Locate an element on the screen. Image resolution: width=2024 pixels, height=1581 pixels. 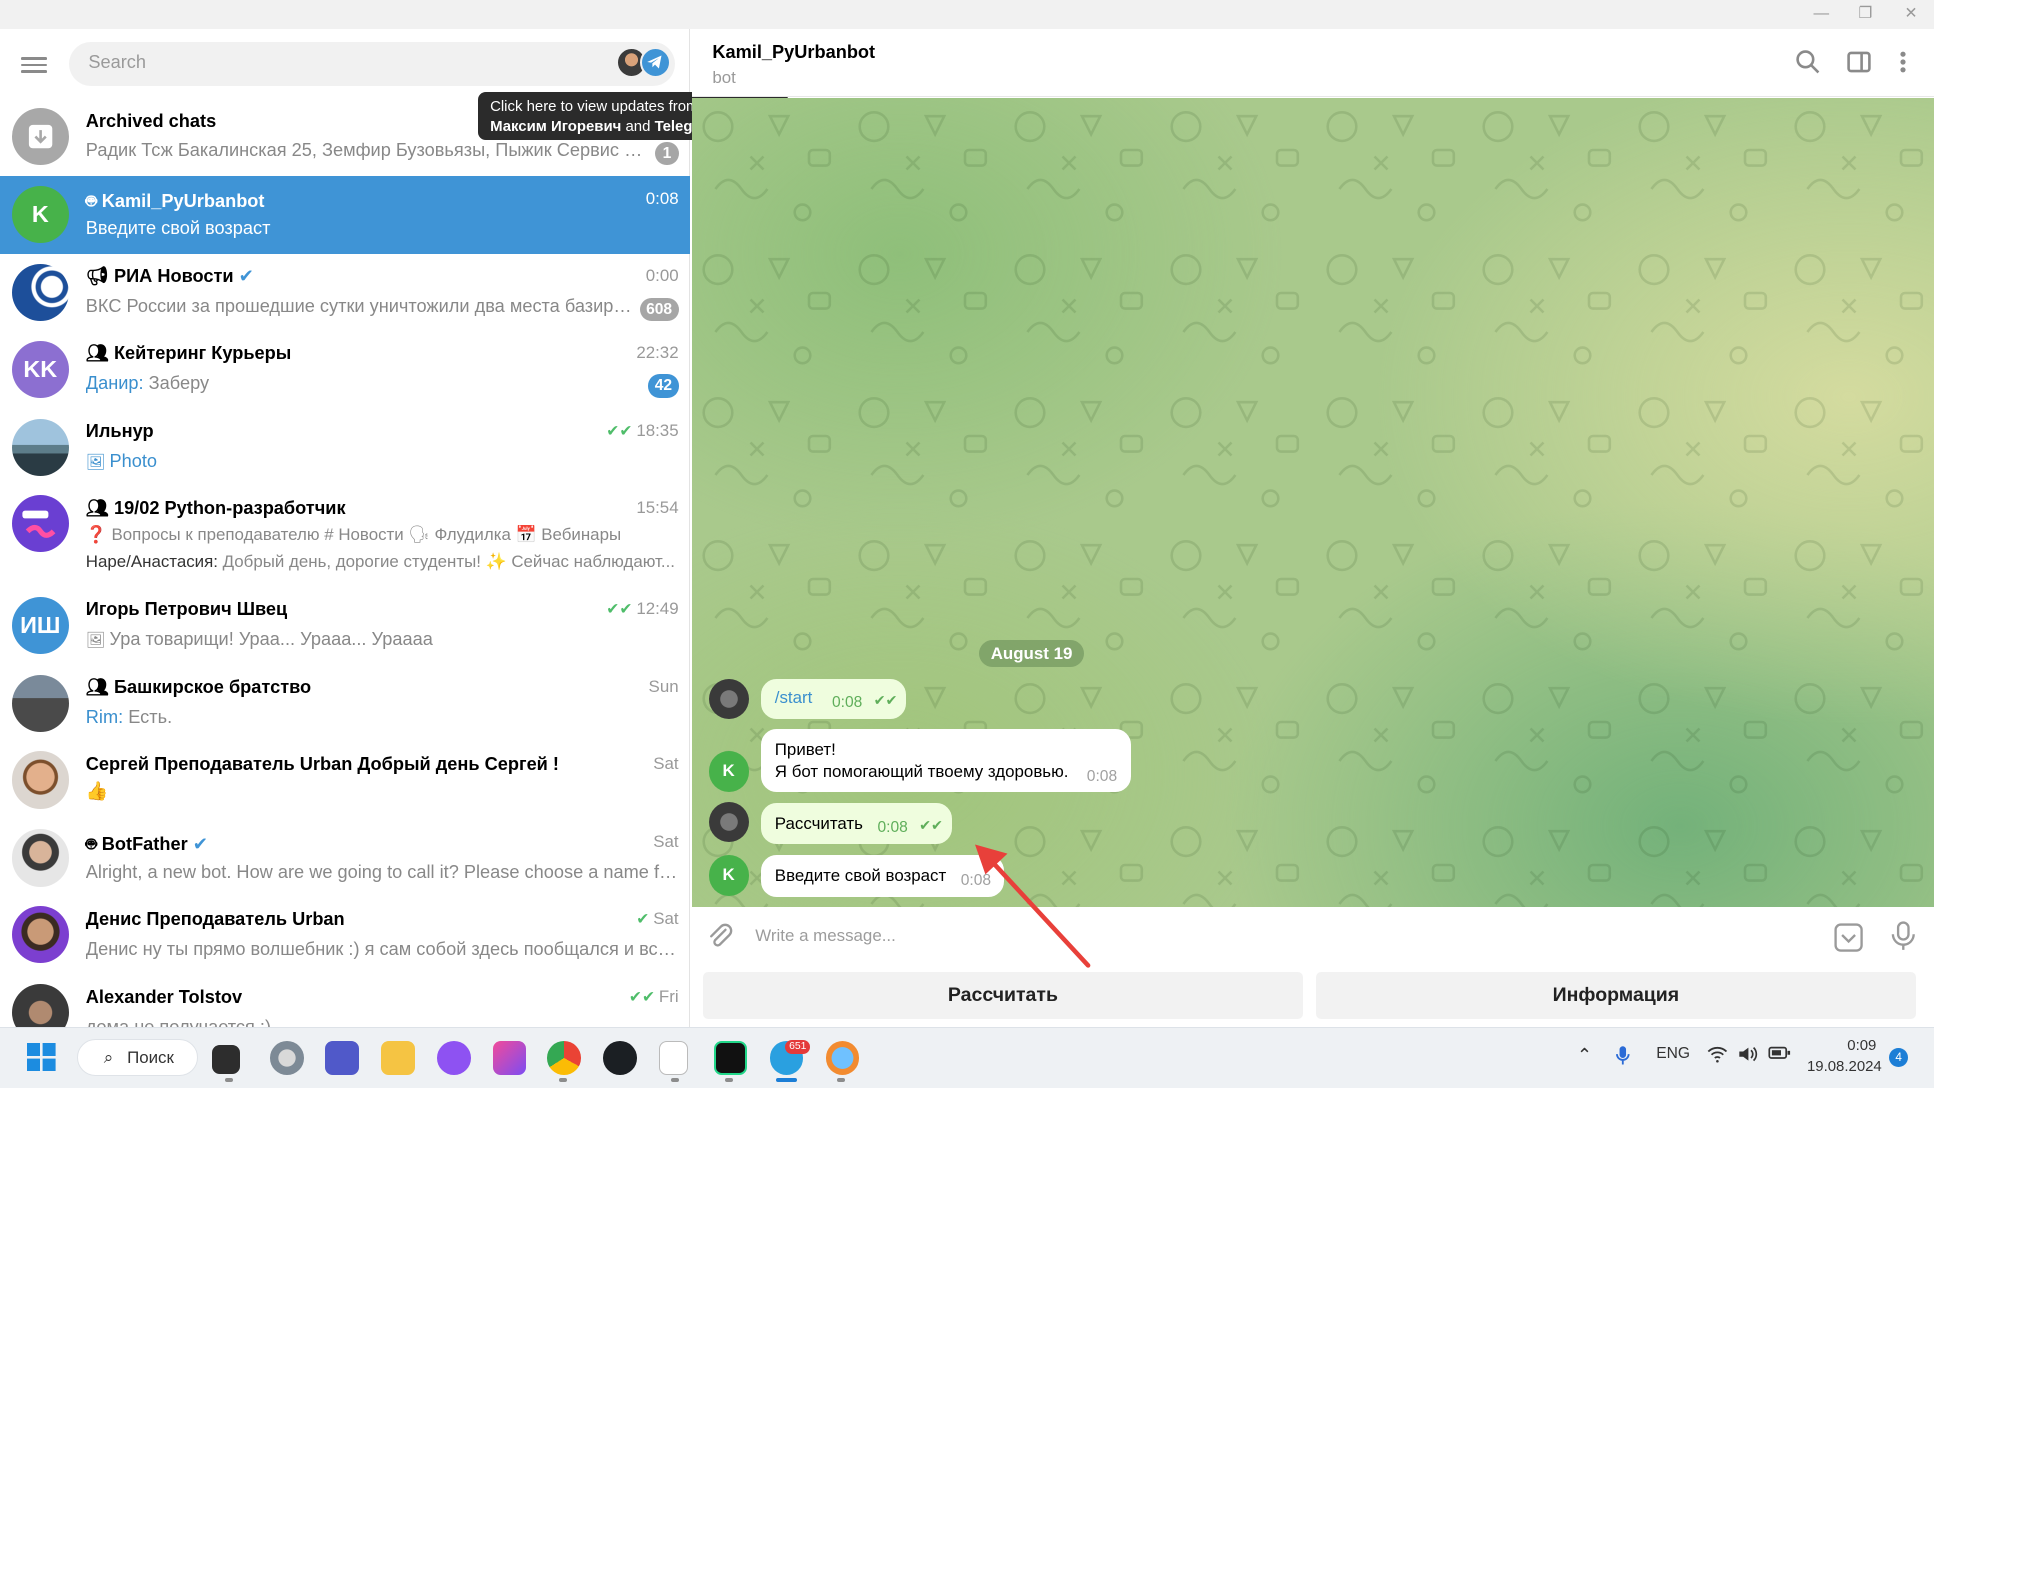
microphone-icon is located at coordinates (1903, 939).